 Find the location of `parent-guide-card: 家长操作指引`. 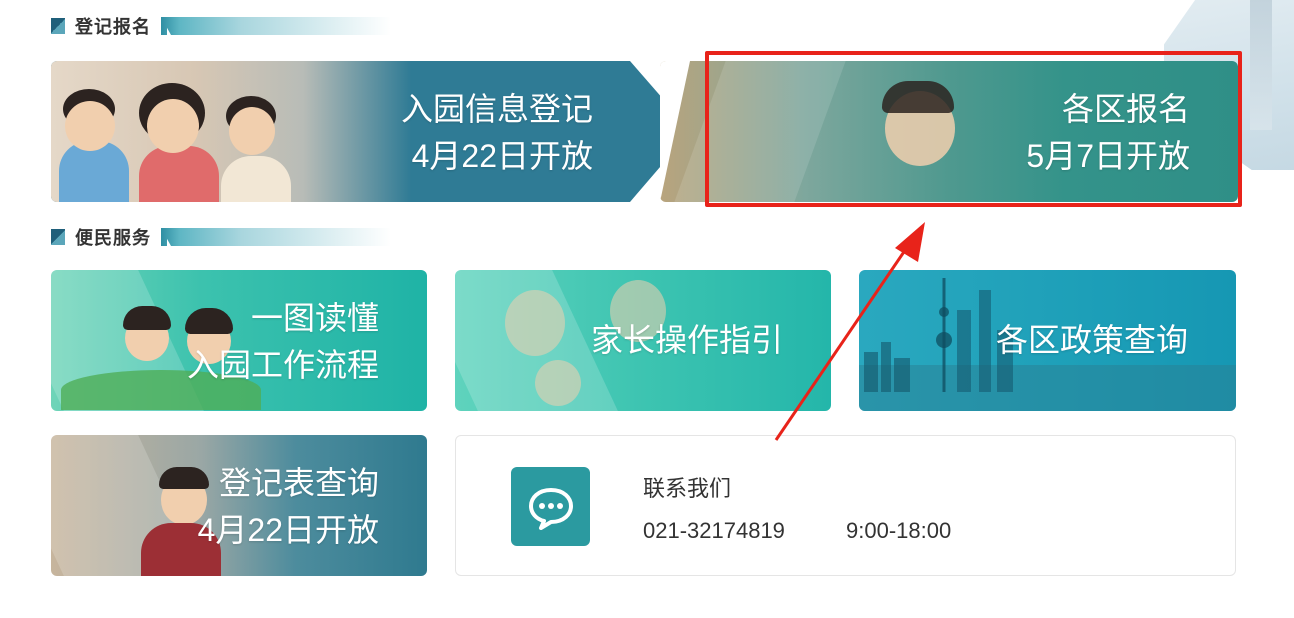

parent-guide-card: 家长操作指引 is located at coordinates (643, 340).